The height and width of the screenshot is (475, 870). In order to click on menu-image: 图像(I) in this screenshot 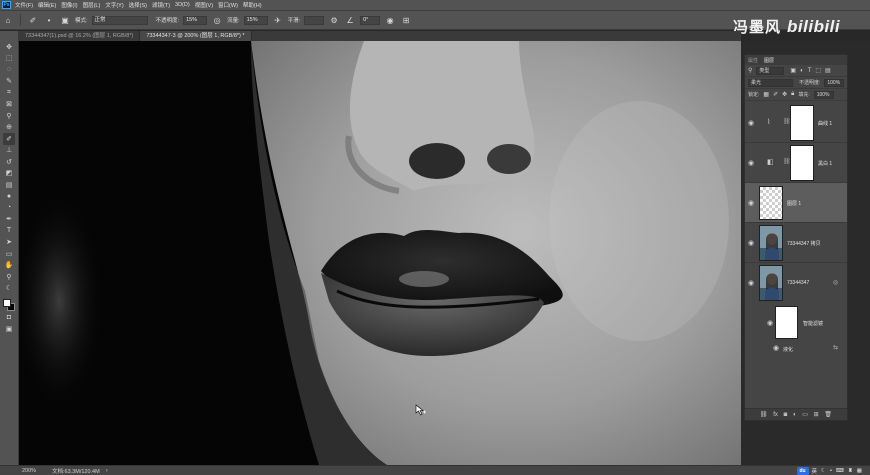, I will do `click(69, 5)`.